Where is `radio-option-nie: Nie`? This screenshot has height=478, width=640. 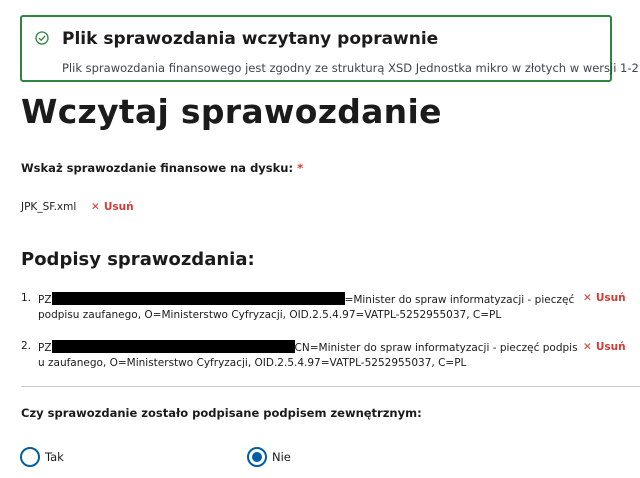 radio-option-nie: Nie is located at coordinates (277, 457).